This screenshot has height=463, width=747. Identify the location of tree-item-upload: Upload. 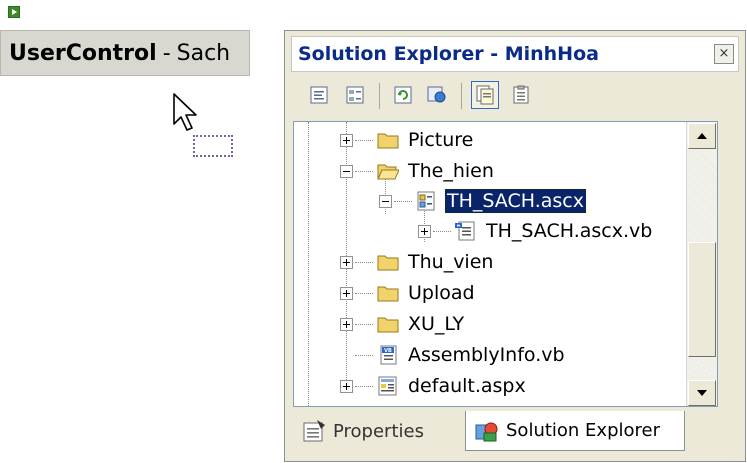
(408, 293).